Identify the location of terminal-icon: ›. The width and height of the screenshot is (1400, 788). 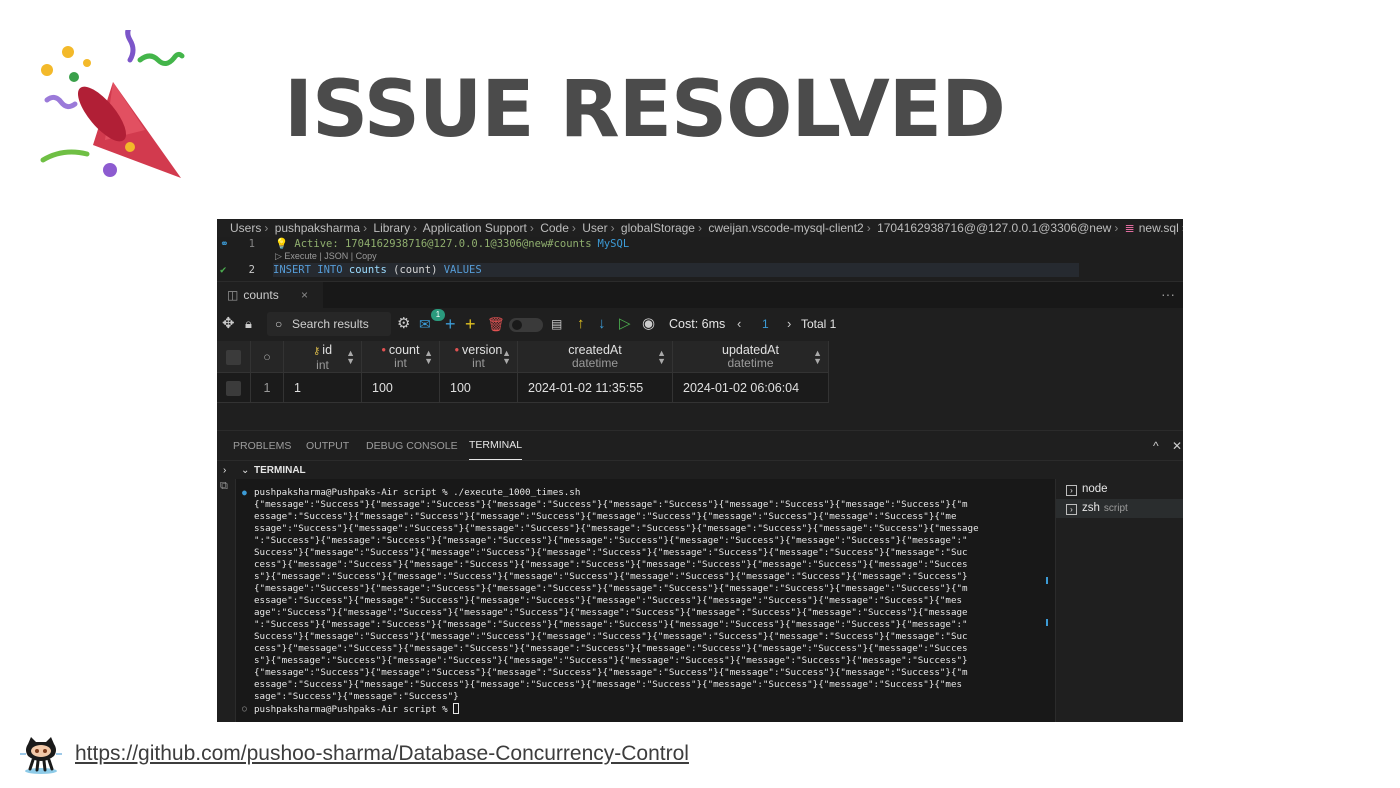
(1071, 490).